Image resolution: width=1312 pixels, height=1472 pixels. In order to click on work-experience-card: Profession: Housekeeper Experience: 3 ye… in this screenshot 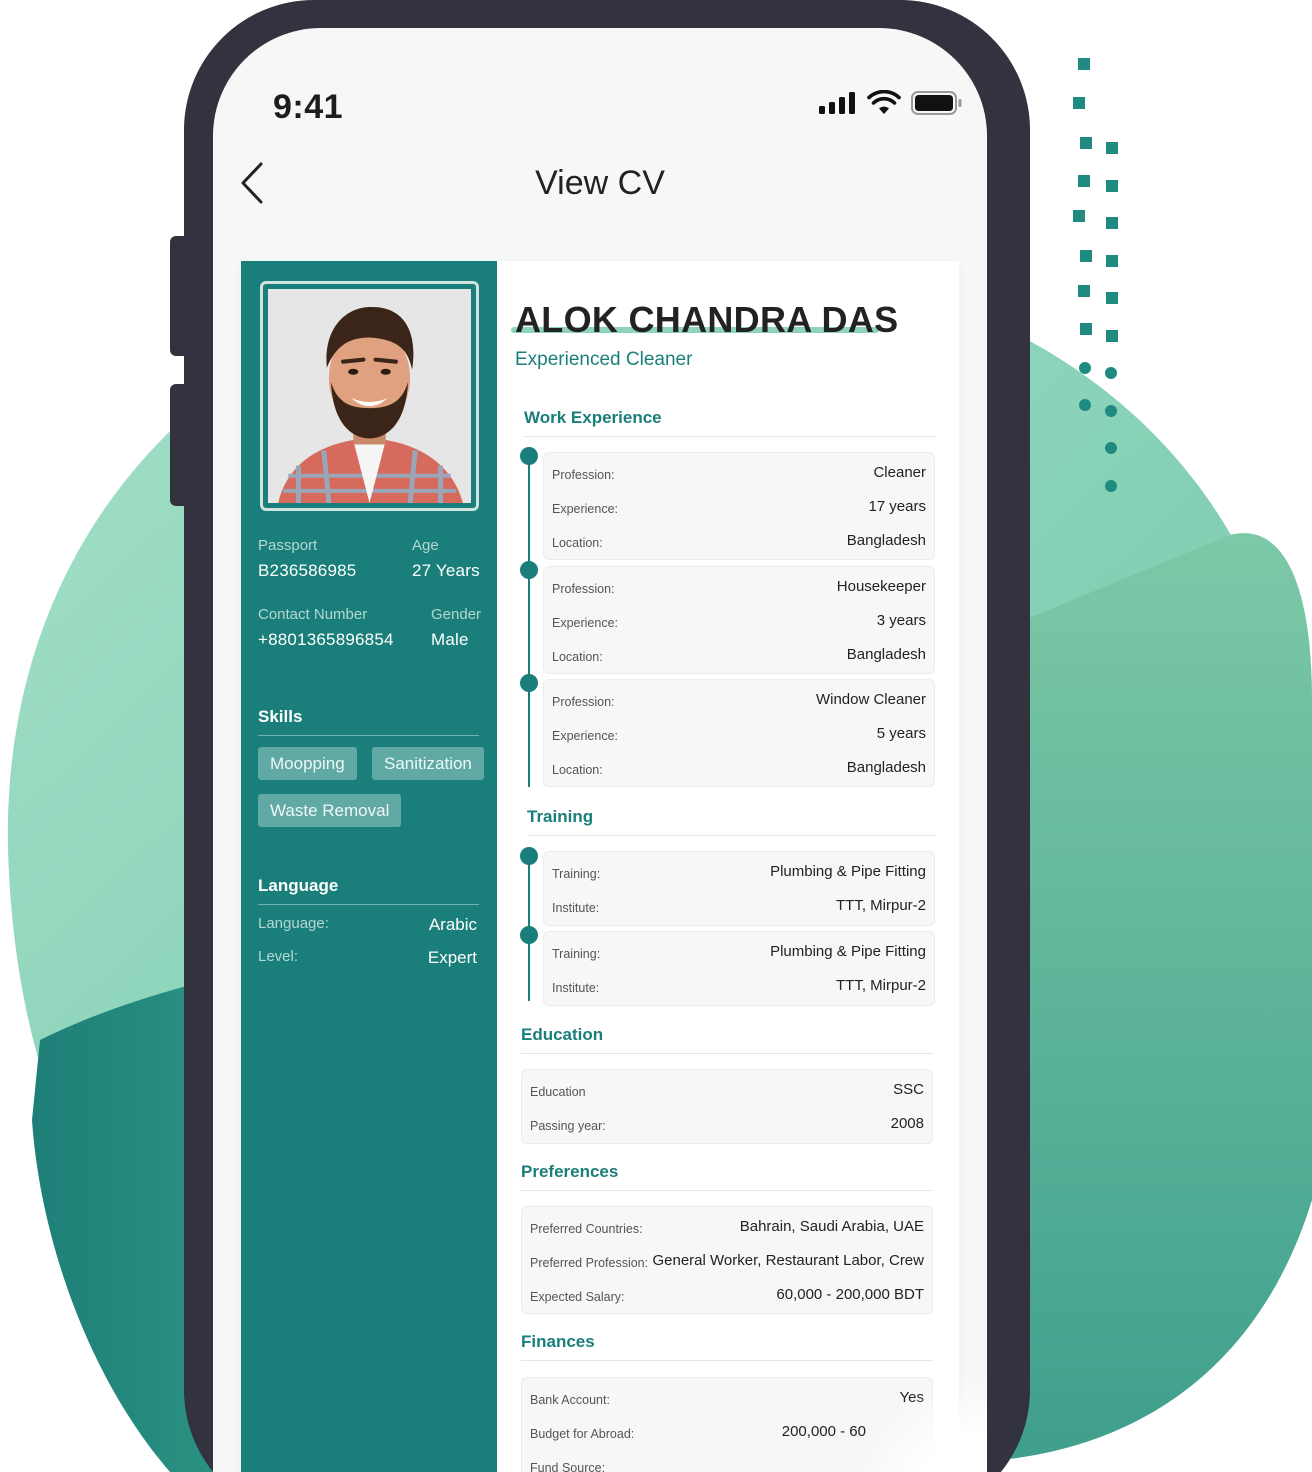, I will do `click(739, 620)`.